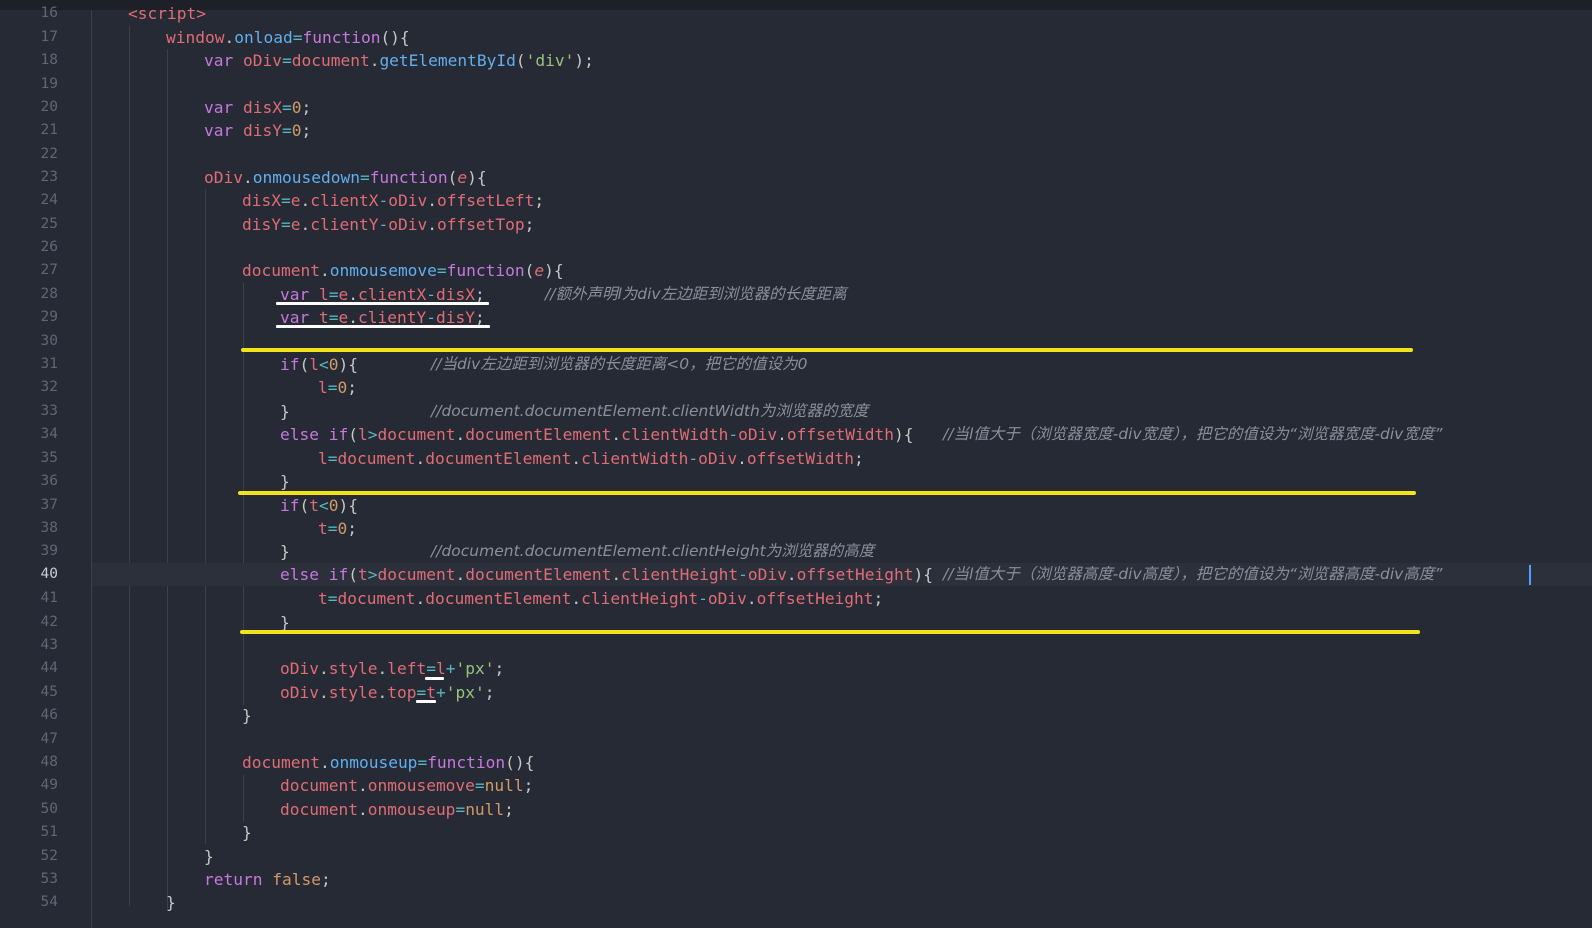 Image resolution: width=1592 pixels, height=928 pixels. I want to click on line-number: 47, so click(49, 738).